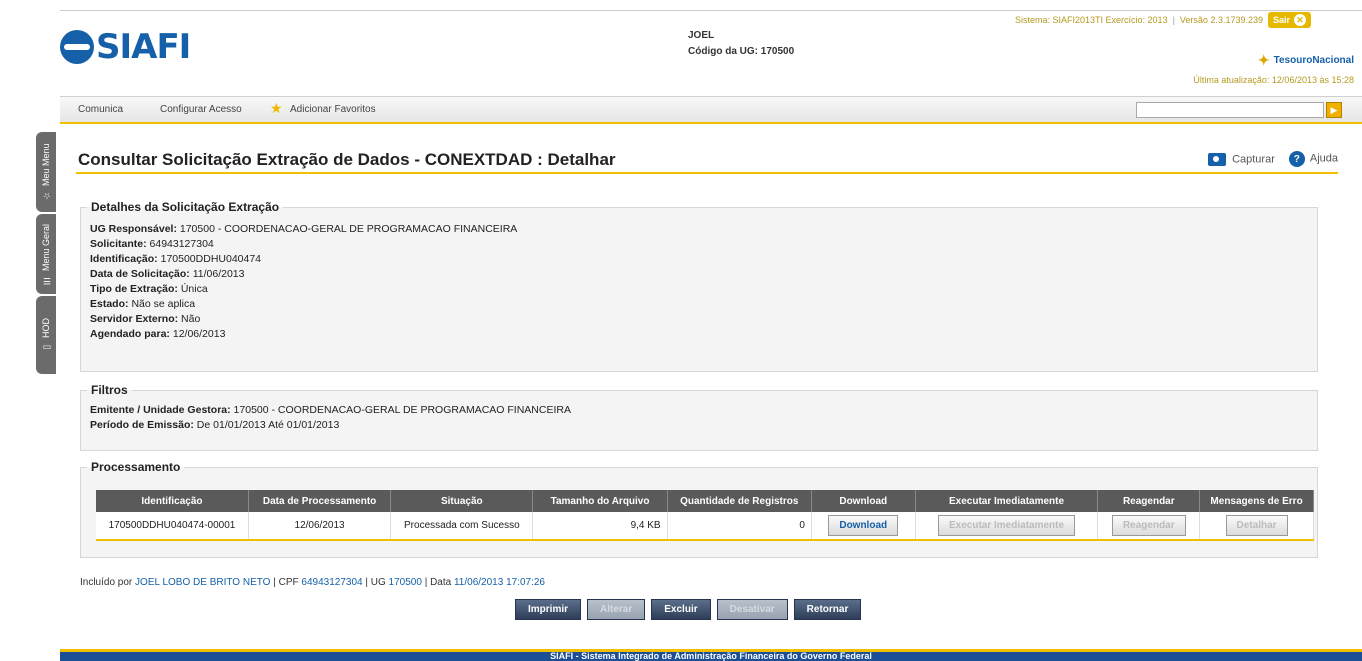 The height and width of the screenshot is (661, 1362). I want to click on detail-value: Única, so click(194, 289).